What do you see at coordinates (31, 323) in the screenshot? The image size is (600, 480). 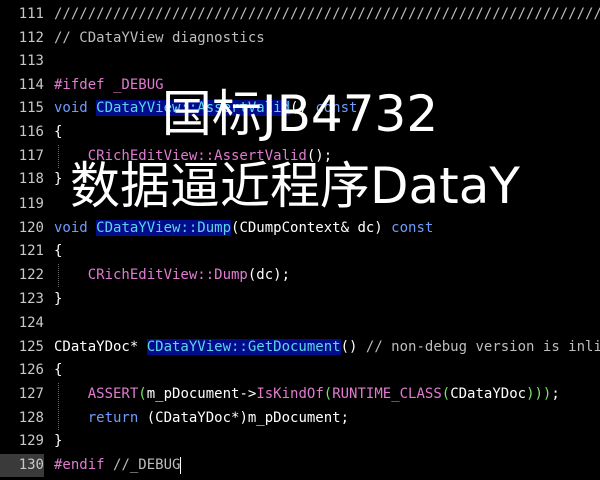 I see `line-number: 124` at bounding box center [31, 323].